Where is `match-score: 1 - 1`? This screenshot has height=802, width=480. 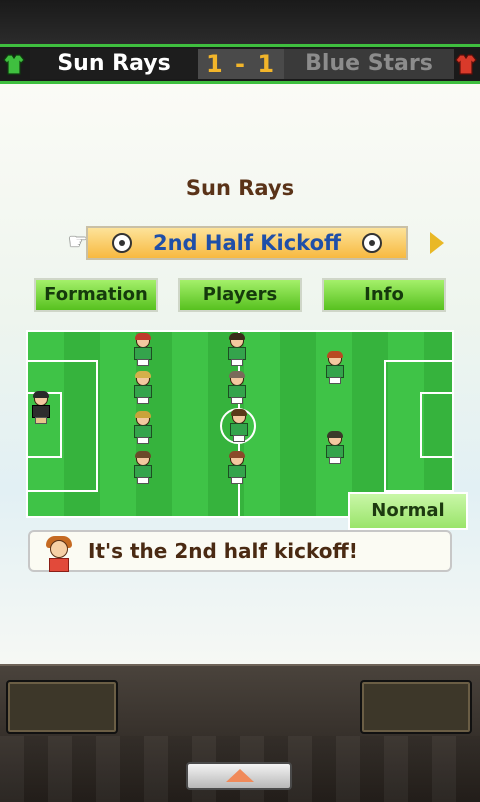
match-score: 1 - 1 is located at coordinates (241, 64).